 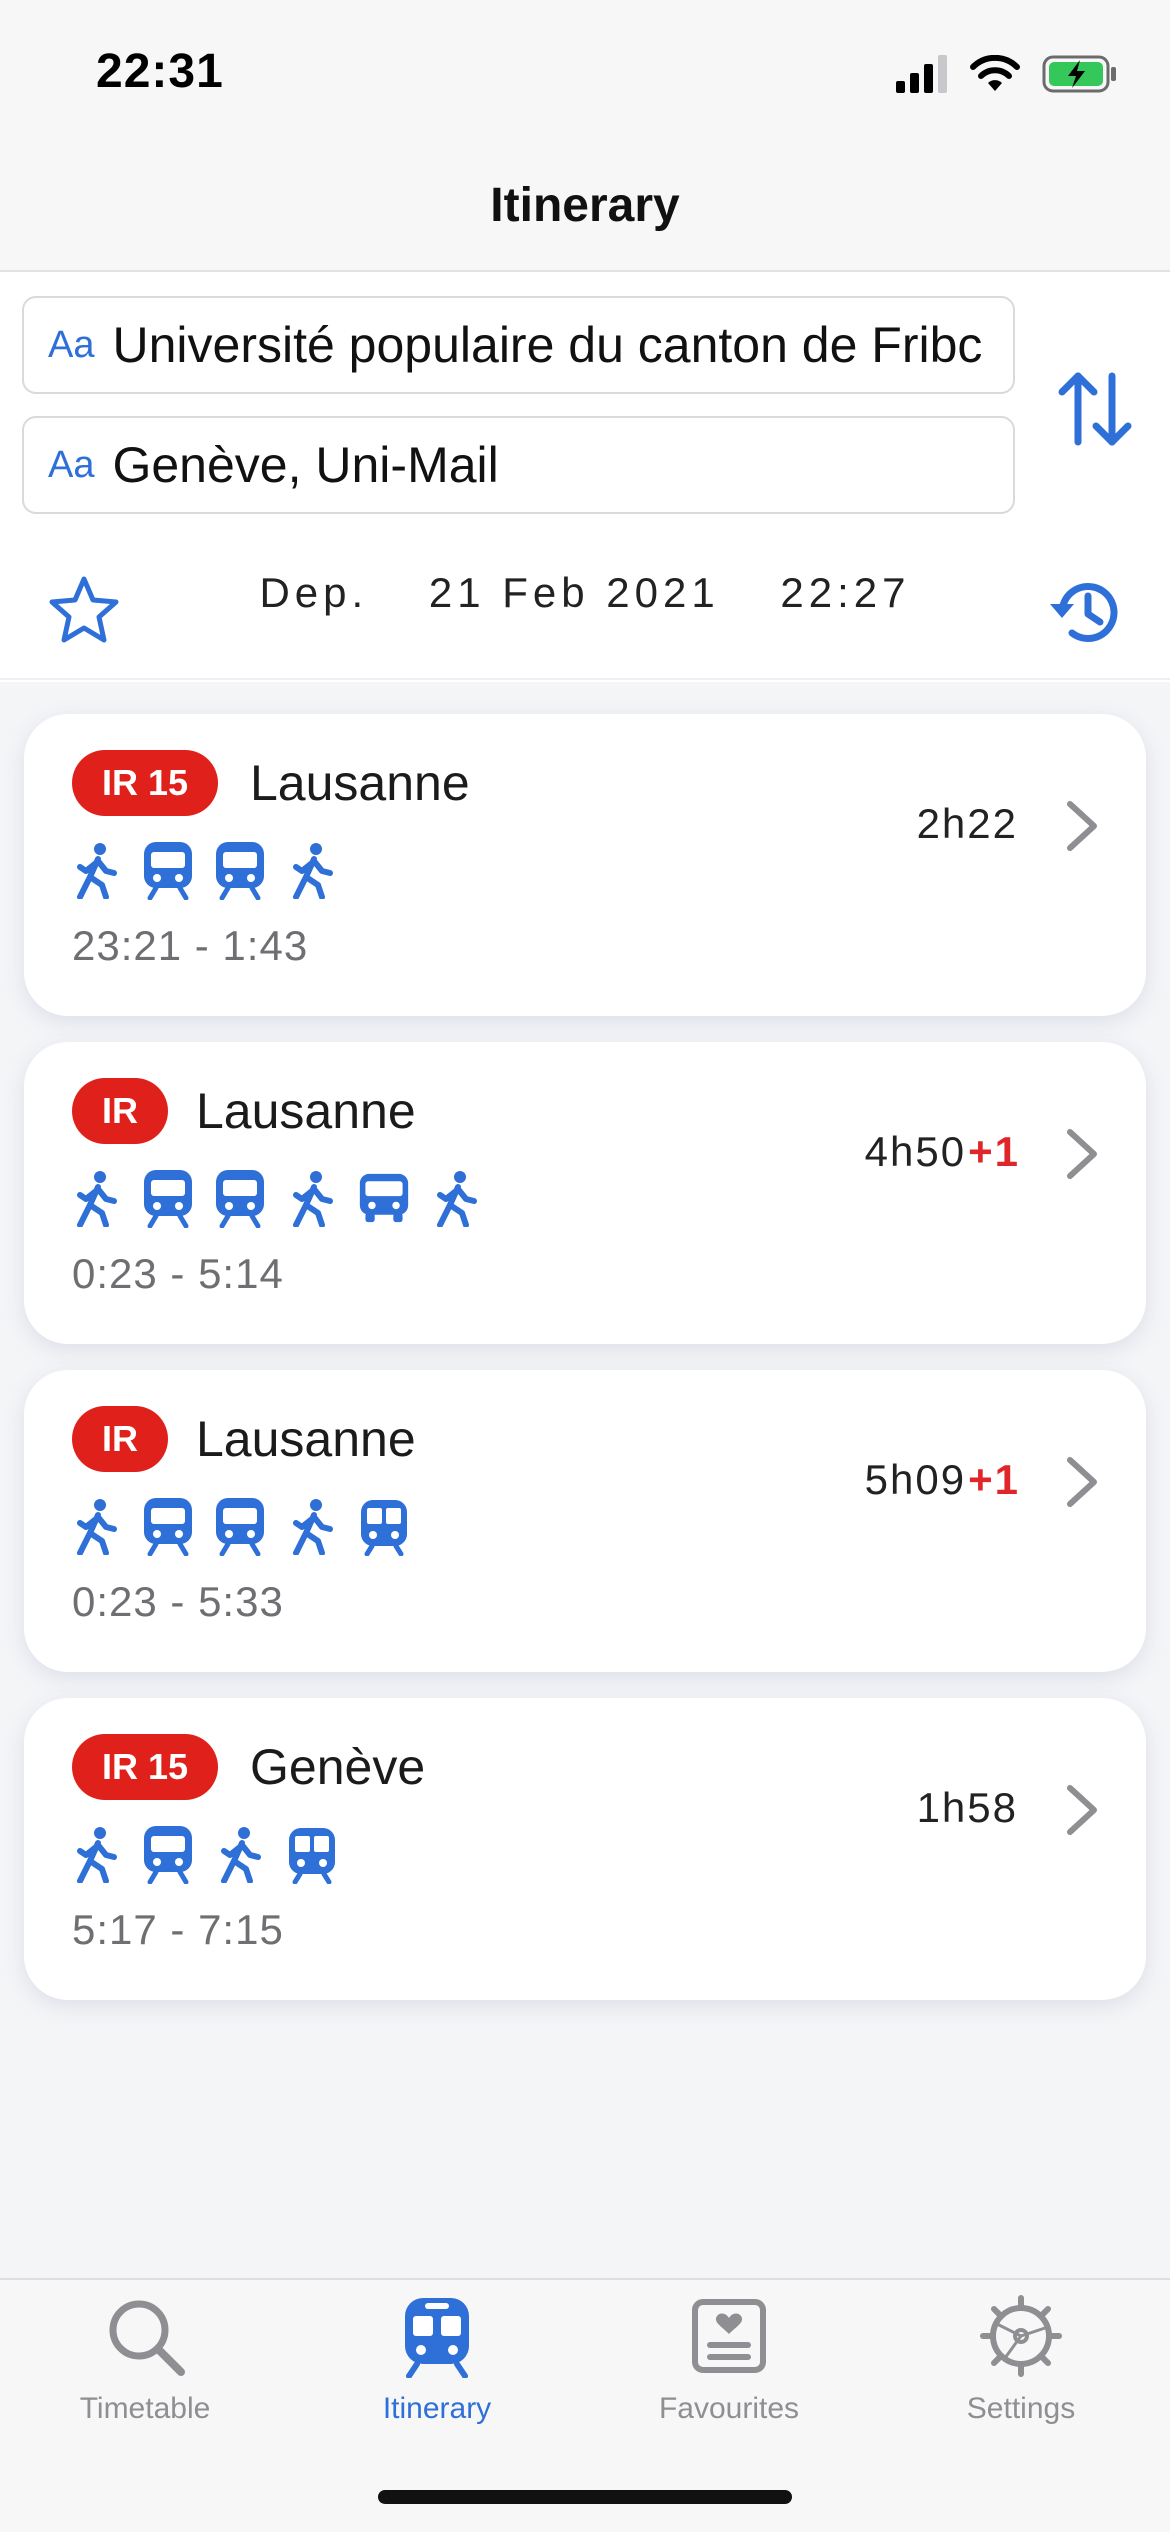 What do you see at coordinates (729, 2379) in the screenshot?
I see `tab-favourites: Favourites` at bounding box center [729, 2379].